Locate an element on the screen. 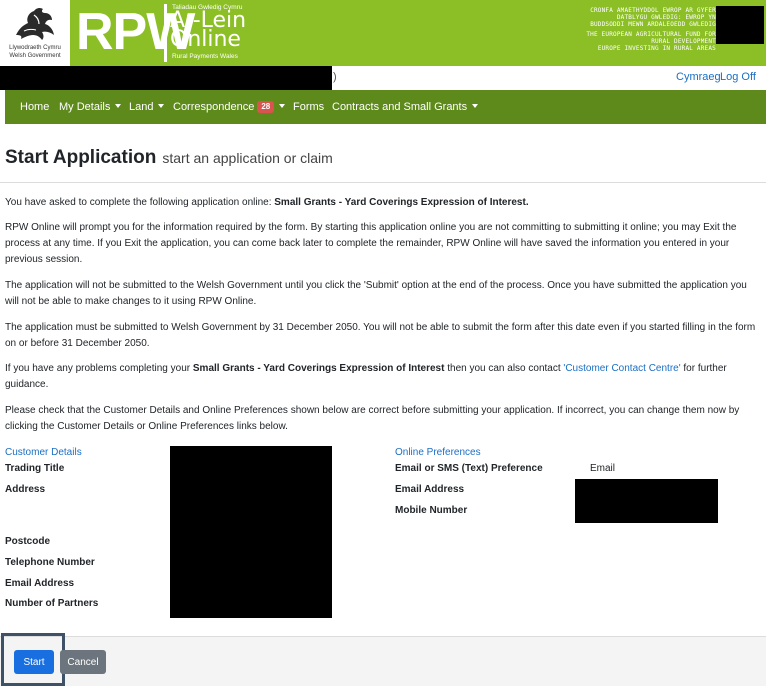 The height and width of the screenshot is (686, 766). pref-email-label: Email Address is located at coordinates (430, 489).